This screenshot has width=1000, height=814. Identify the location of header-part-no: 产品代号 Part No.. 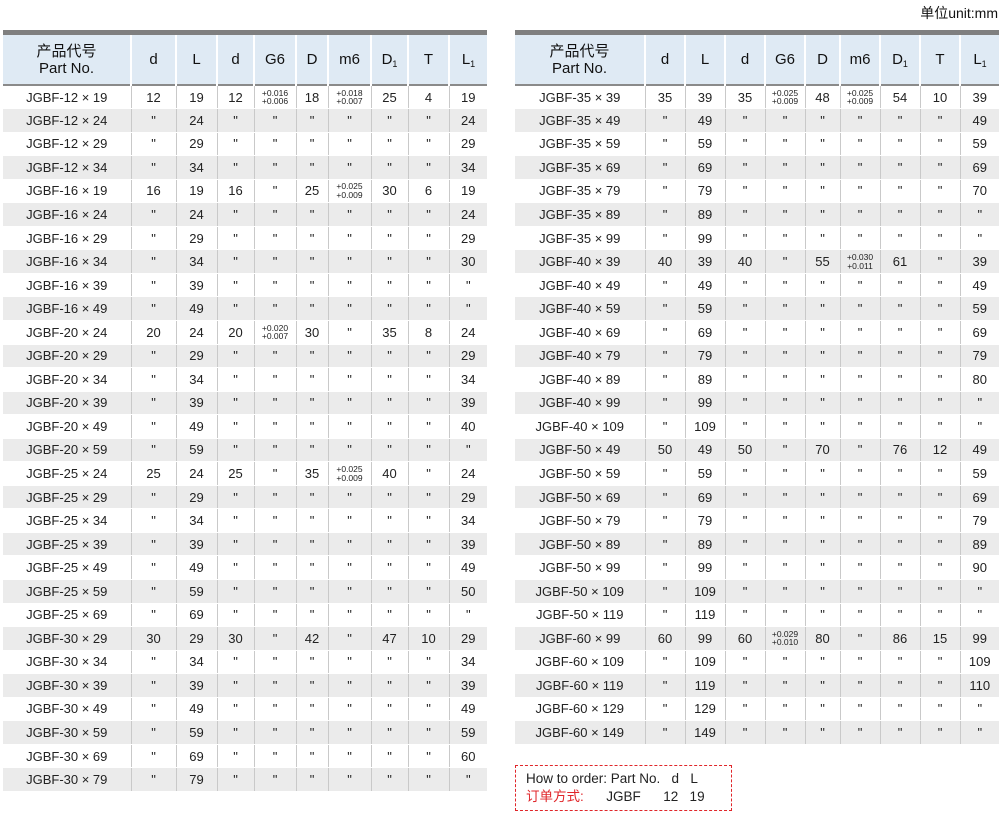
(580, 60).